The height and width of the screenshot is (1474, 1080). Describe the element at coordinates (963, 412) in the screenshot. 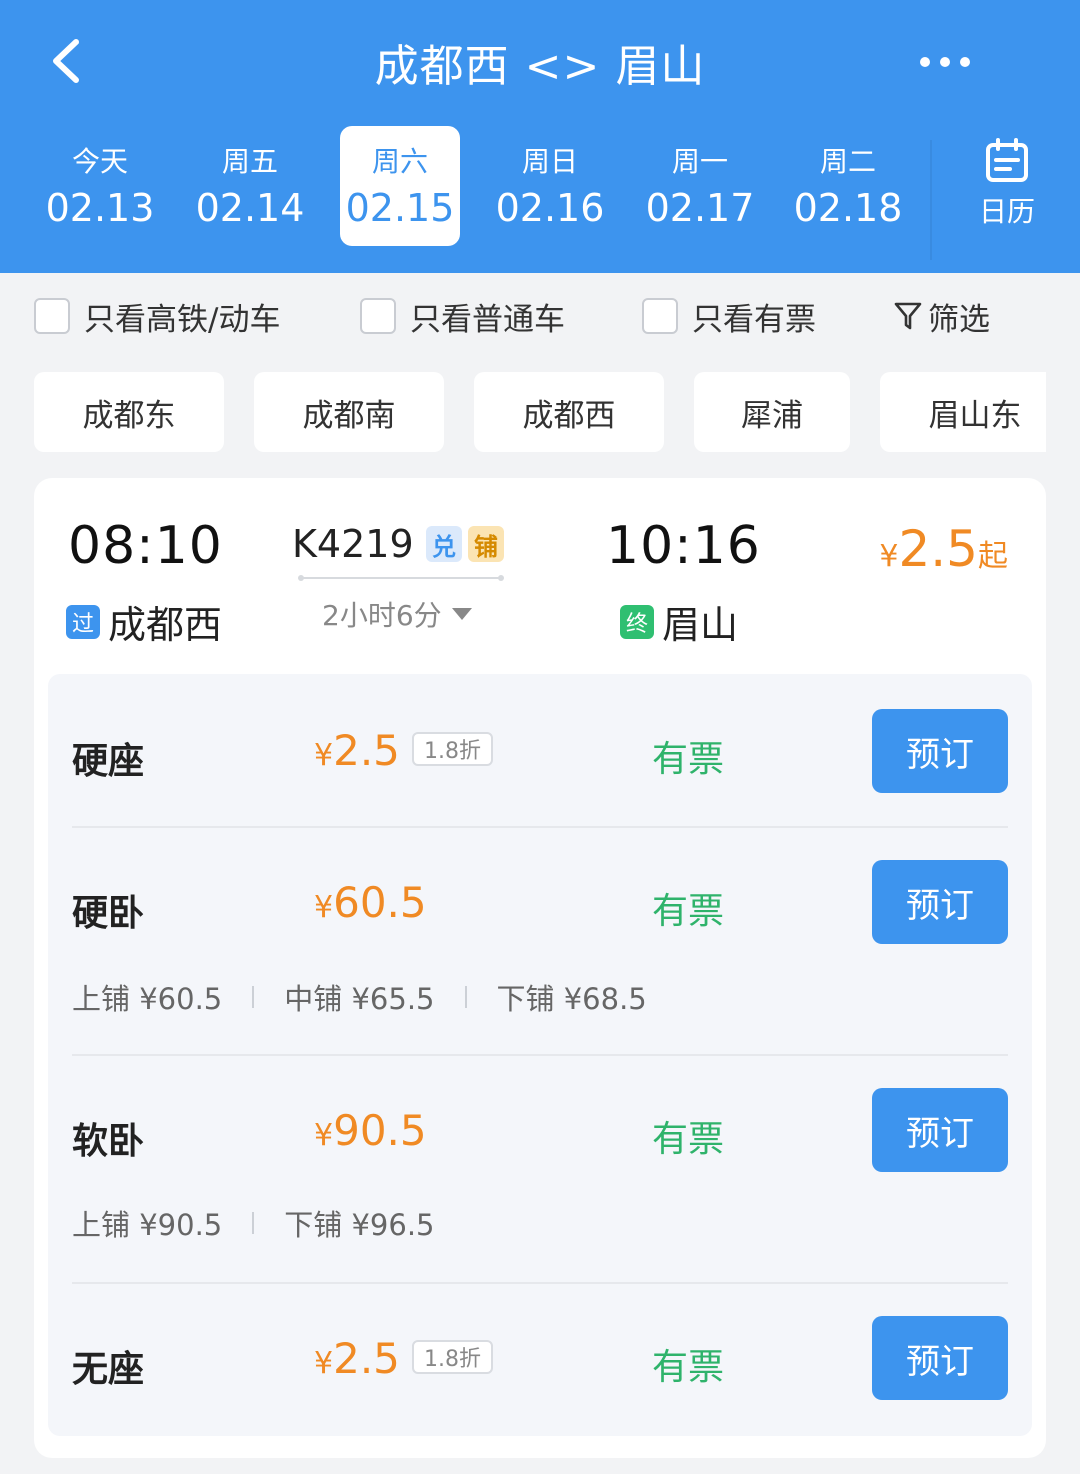

I see `station-chip: 眉山东` at that location.